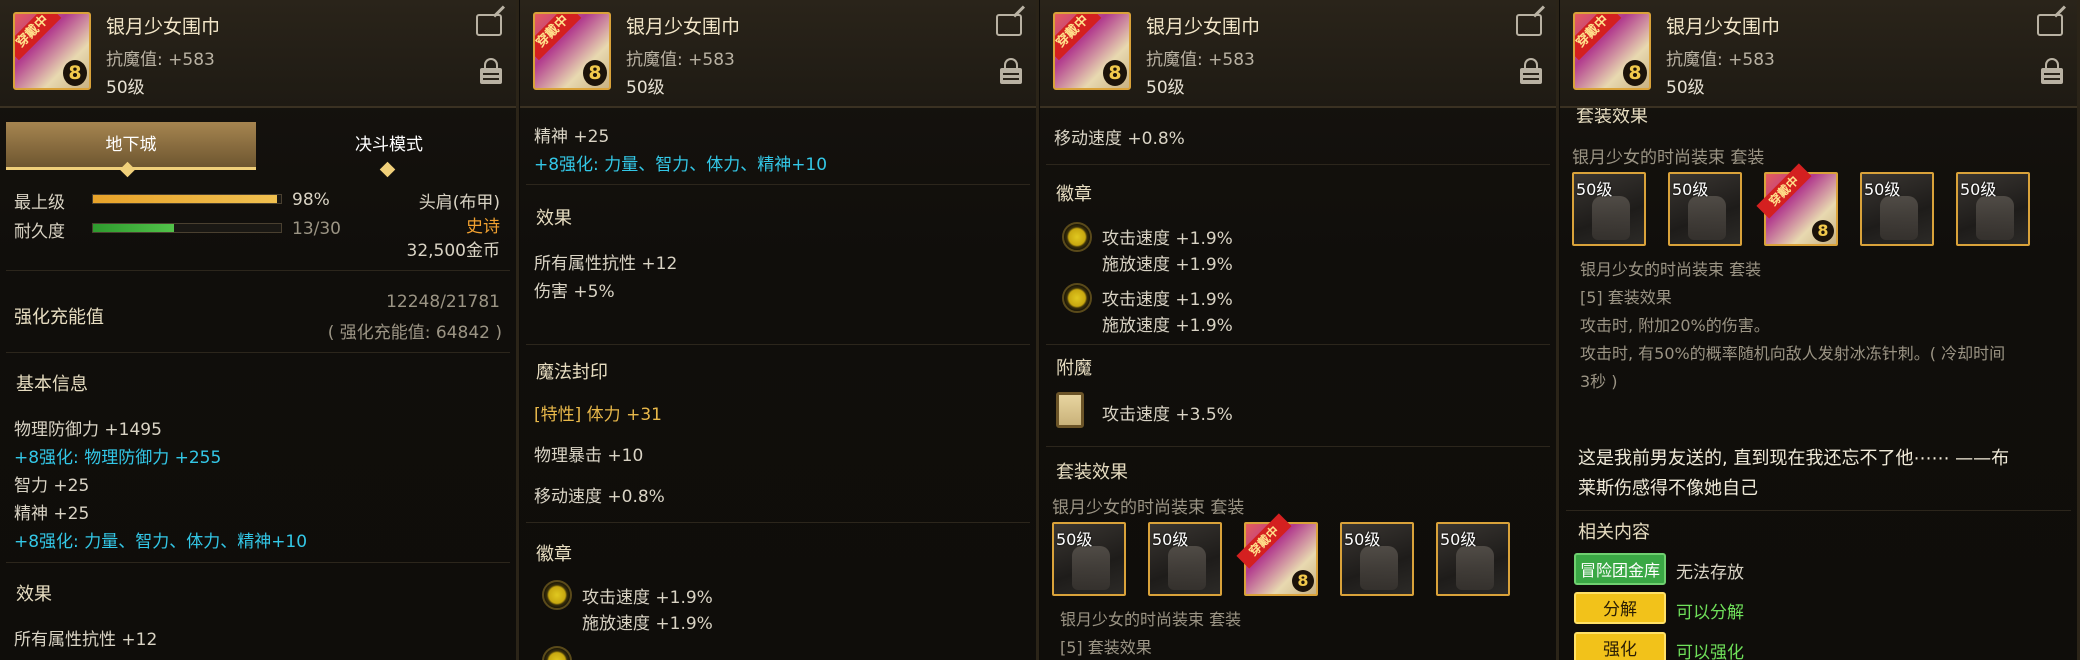  What do you see at coordinates (131, 146) in the screenshot?
I see `tab-dungeon: 地下城` at bounding box center [131, 146].